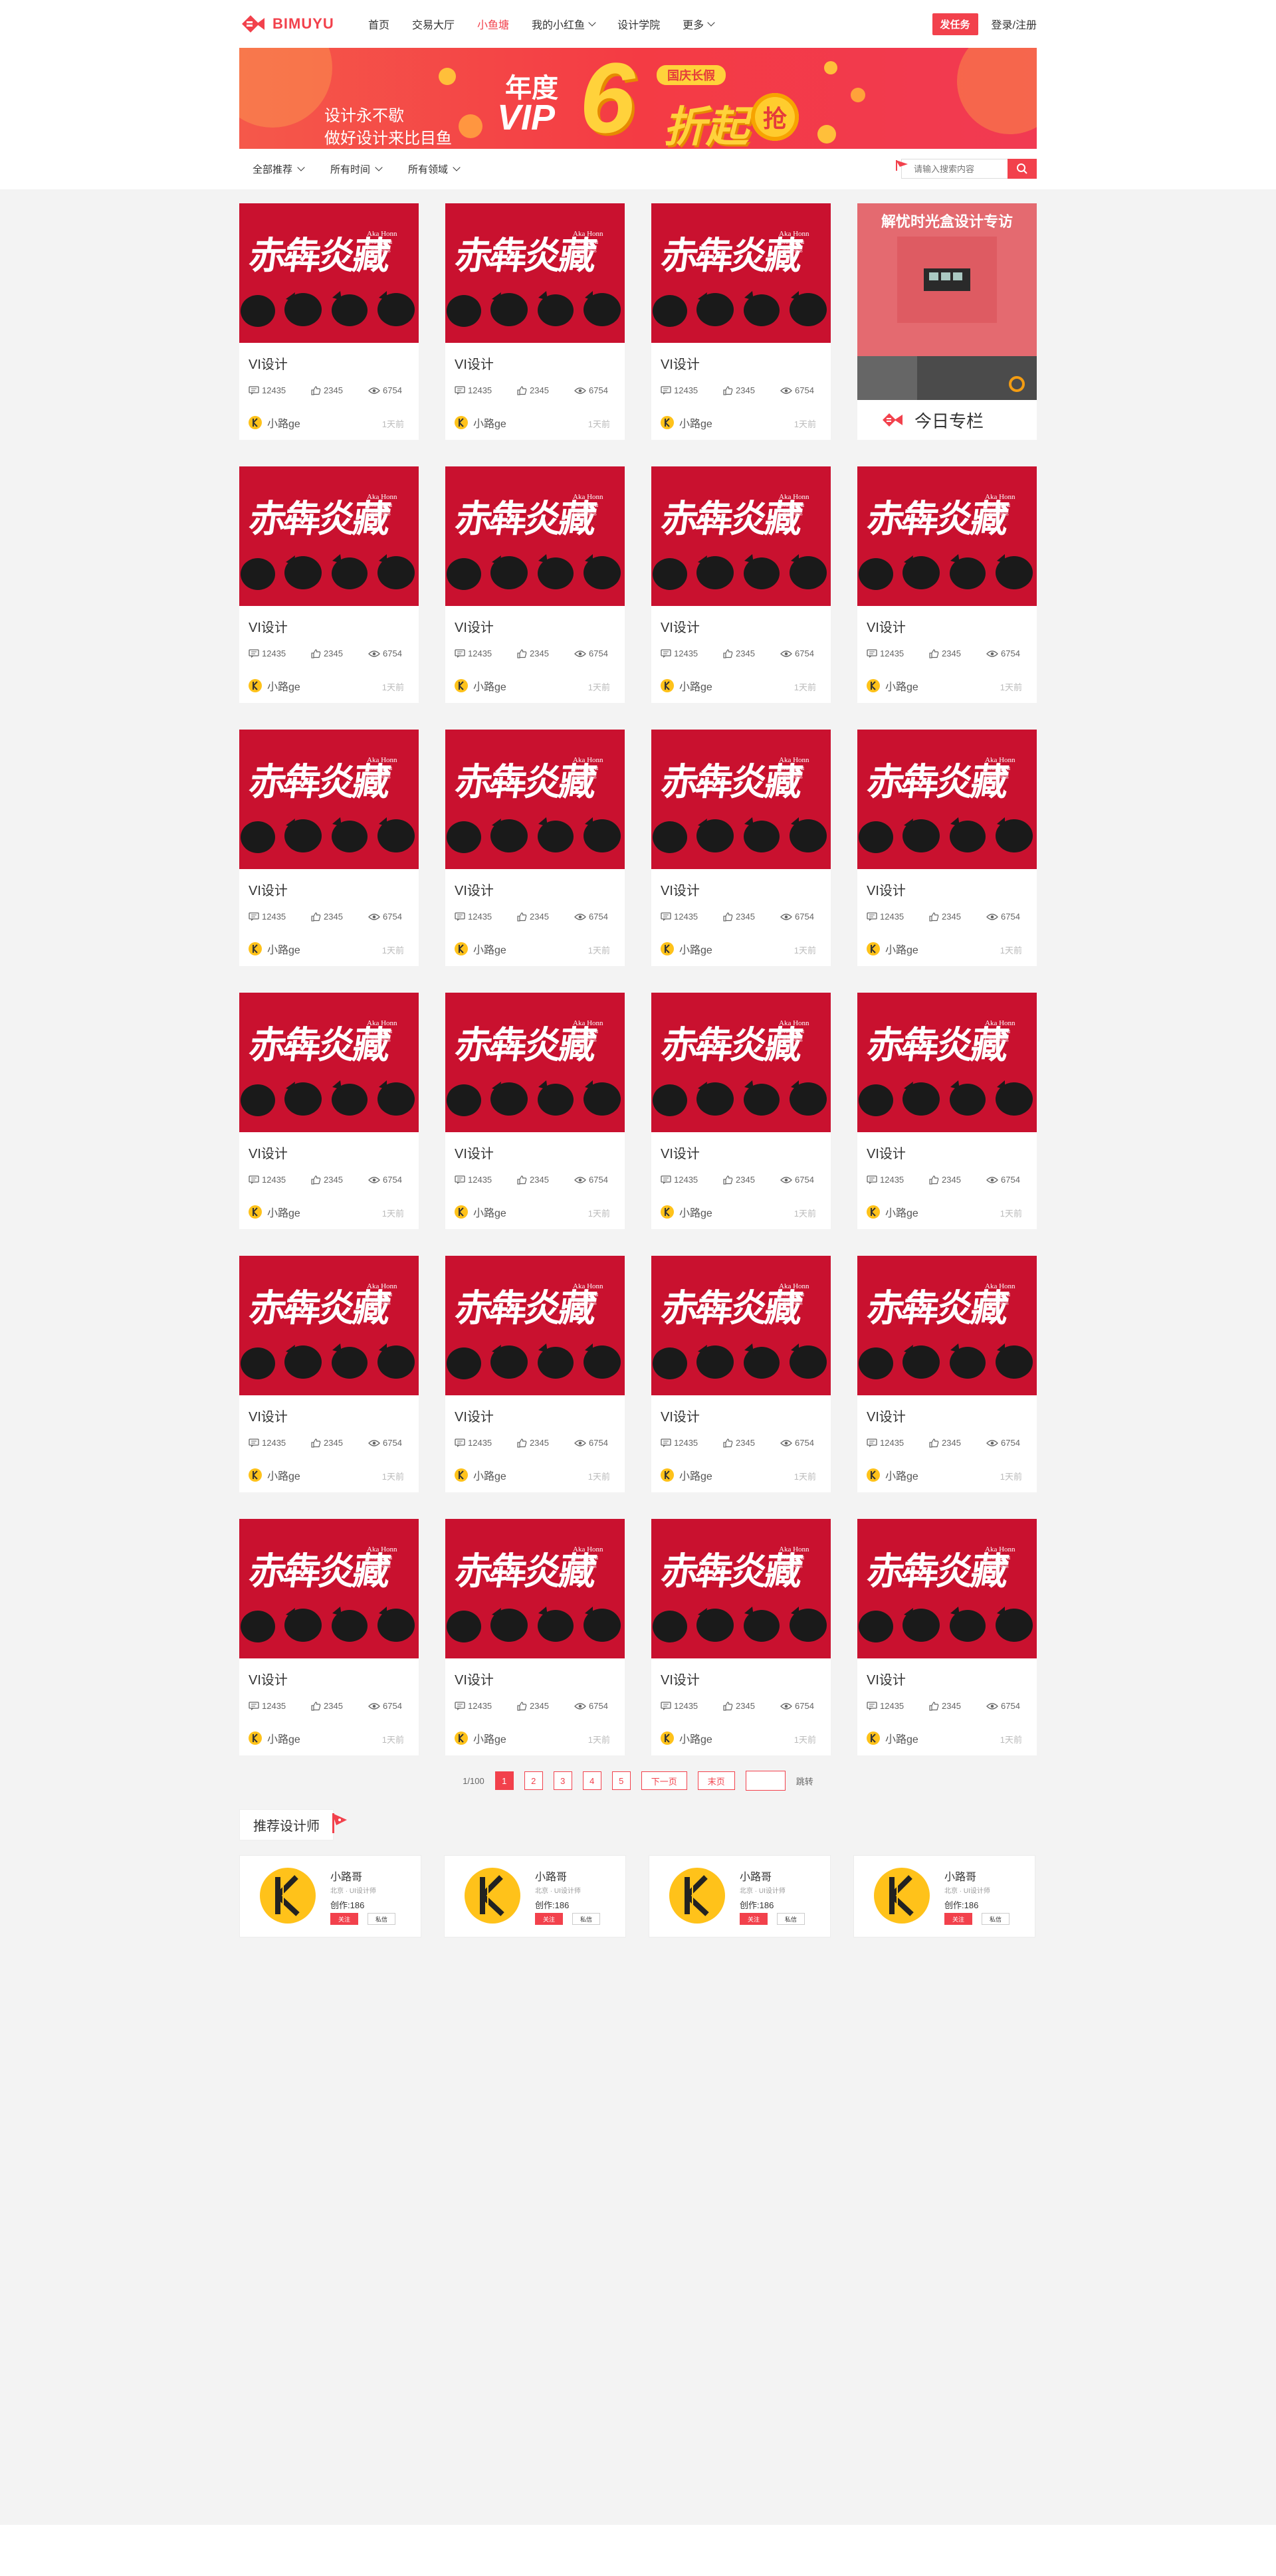  I want to click on page-number-button: 5, so click(621, 1780).